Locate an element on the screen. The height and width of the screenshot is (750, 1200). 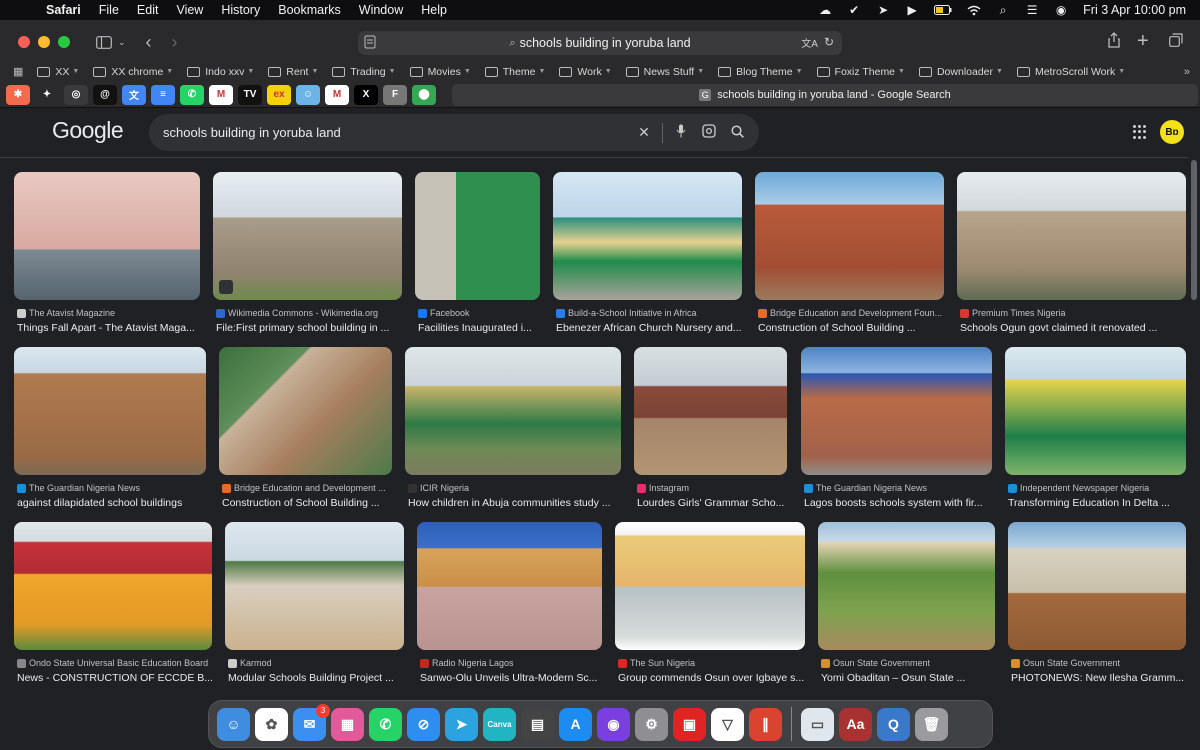
gmail-2-icon: M is located at coordinates (337, 94).